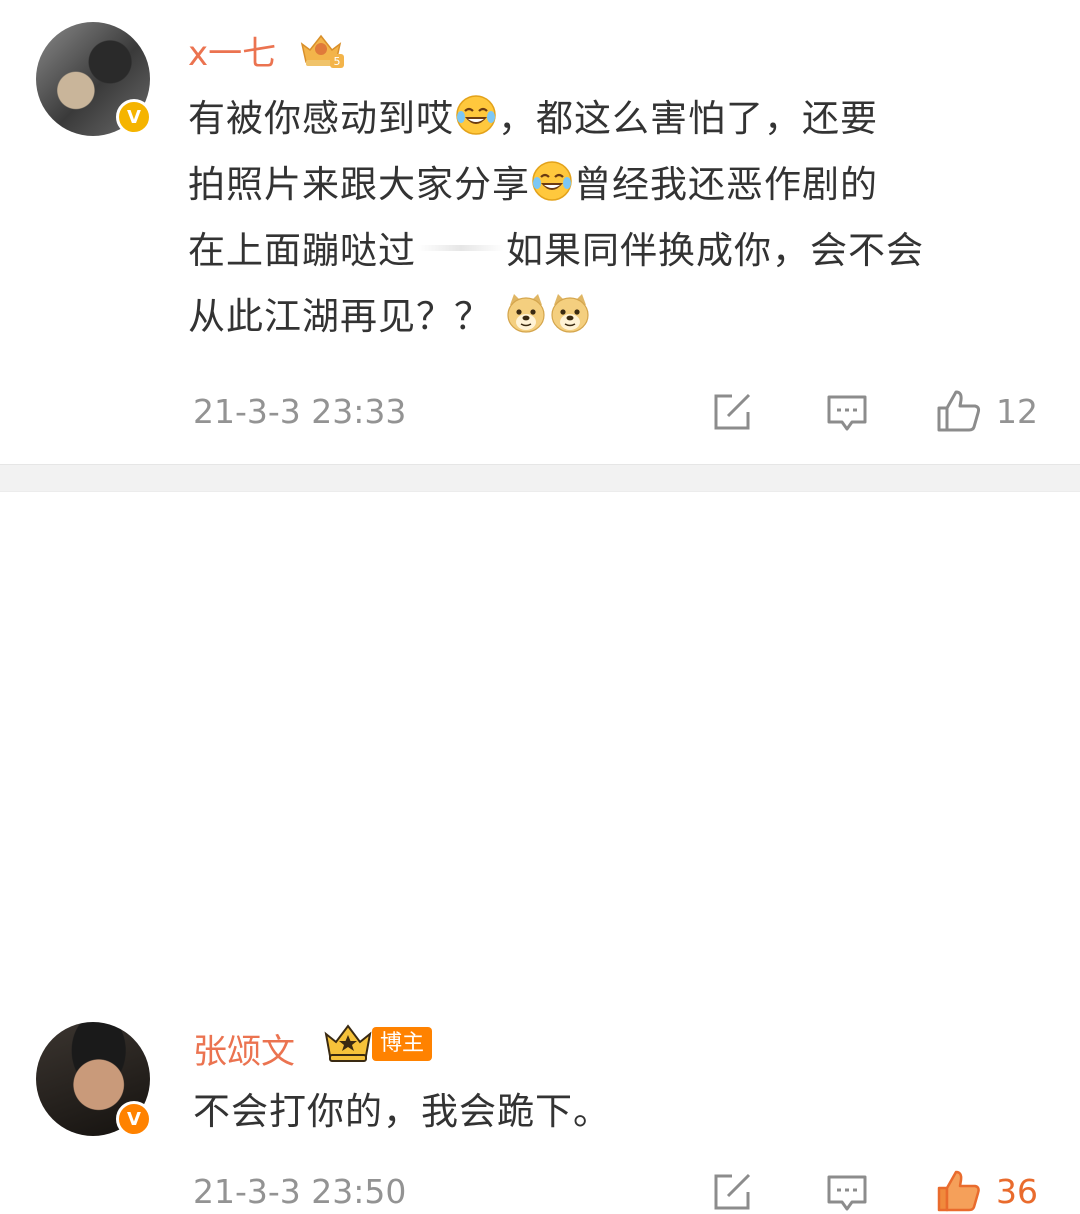  I want to click on blurred-emoji, so click(461, 248).